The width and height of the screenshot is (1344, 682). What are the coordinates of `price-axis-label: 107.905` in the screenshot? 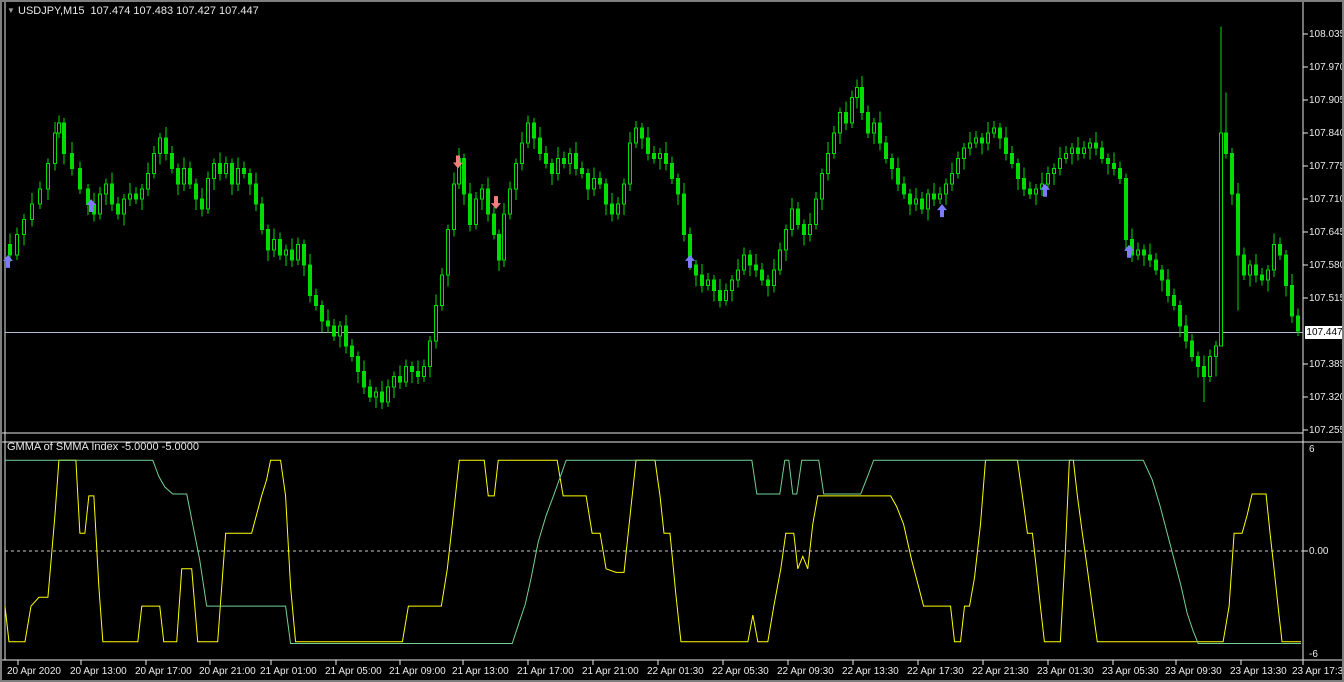 It's located at (1326, 100).